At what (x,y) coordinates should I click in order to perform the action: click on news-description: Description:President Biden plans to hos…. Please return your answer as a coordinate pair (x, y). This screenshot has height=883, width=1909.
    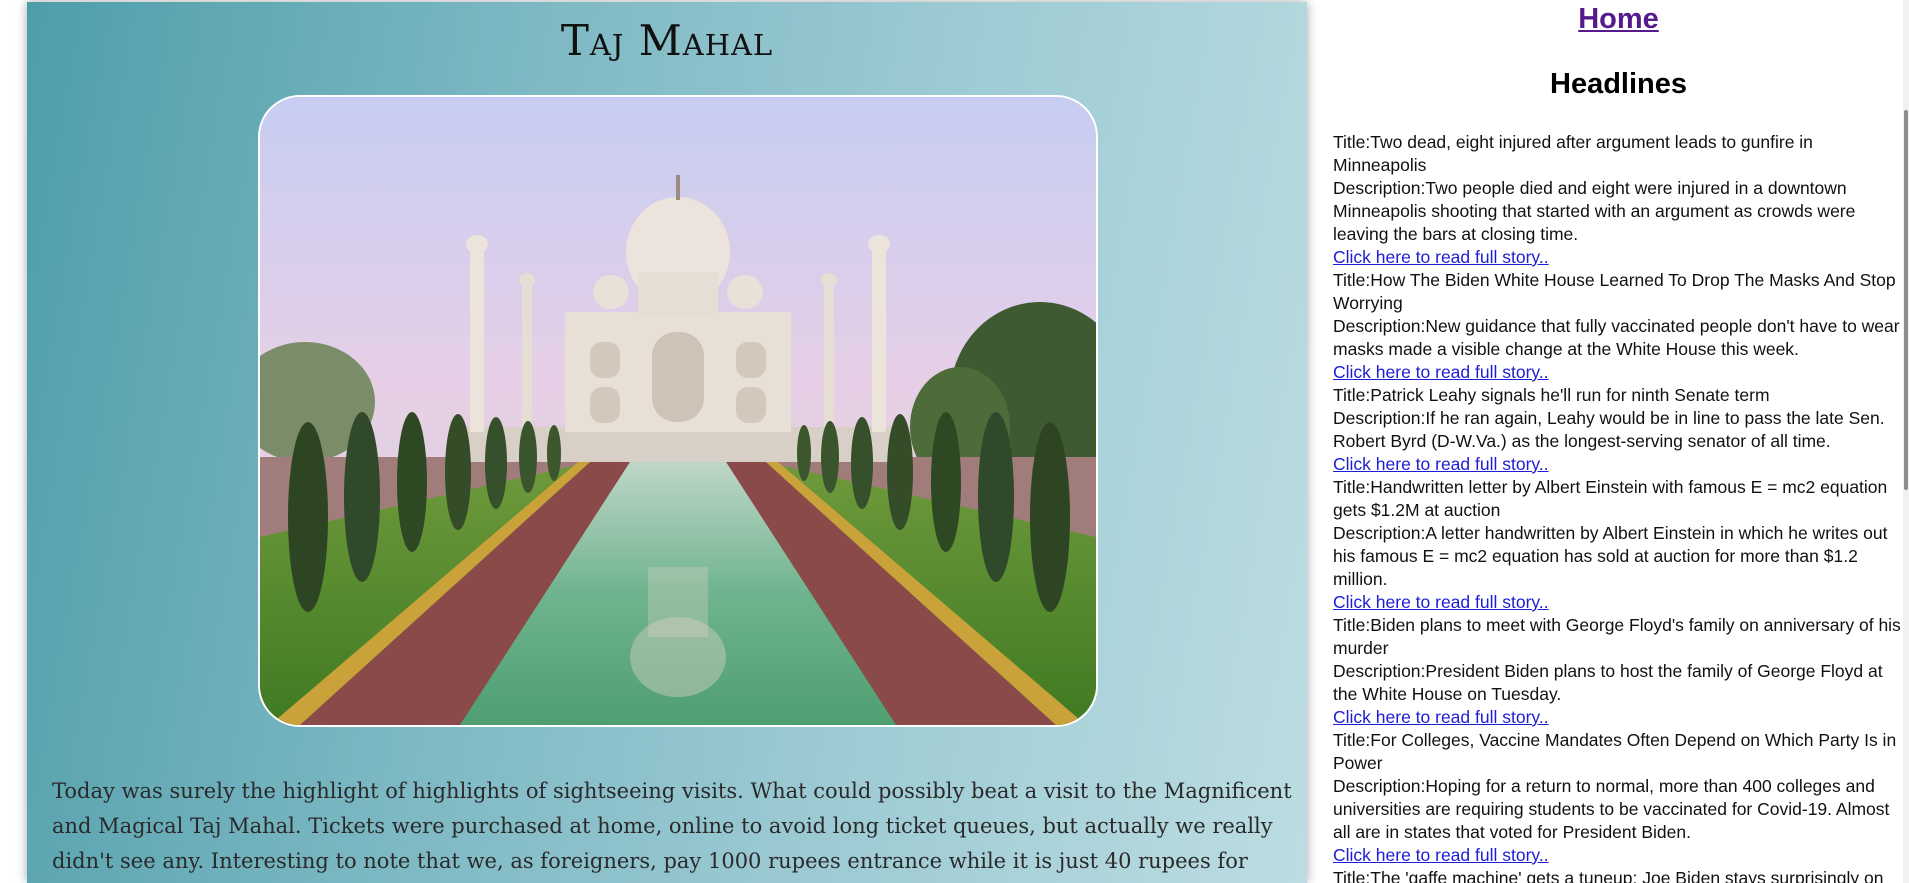
    Looking at the image, I should click on (1608, 682).